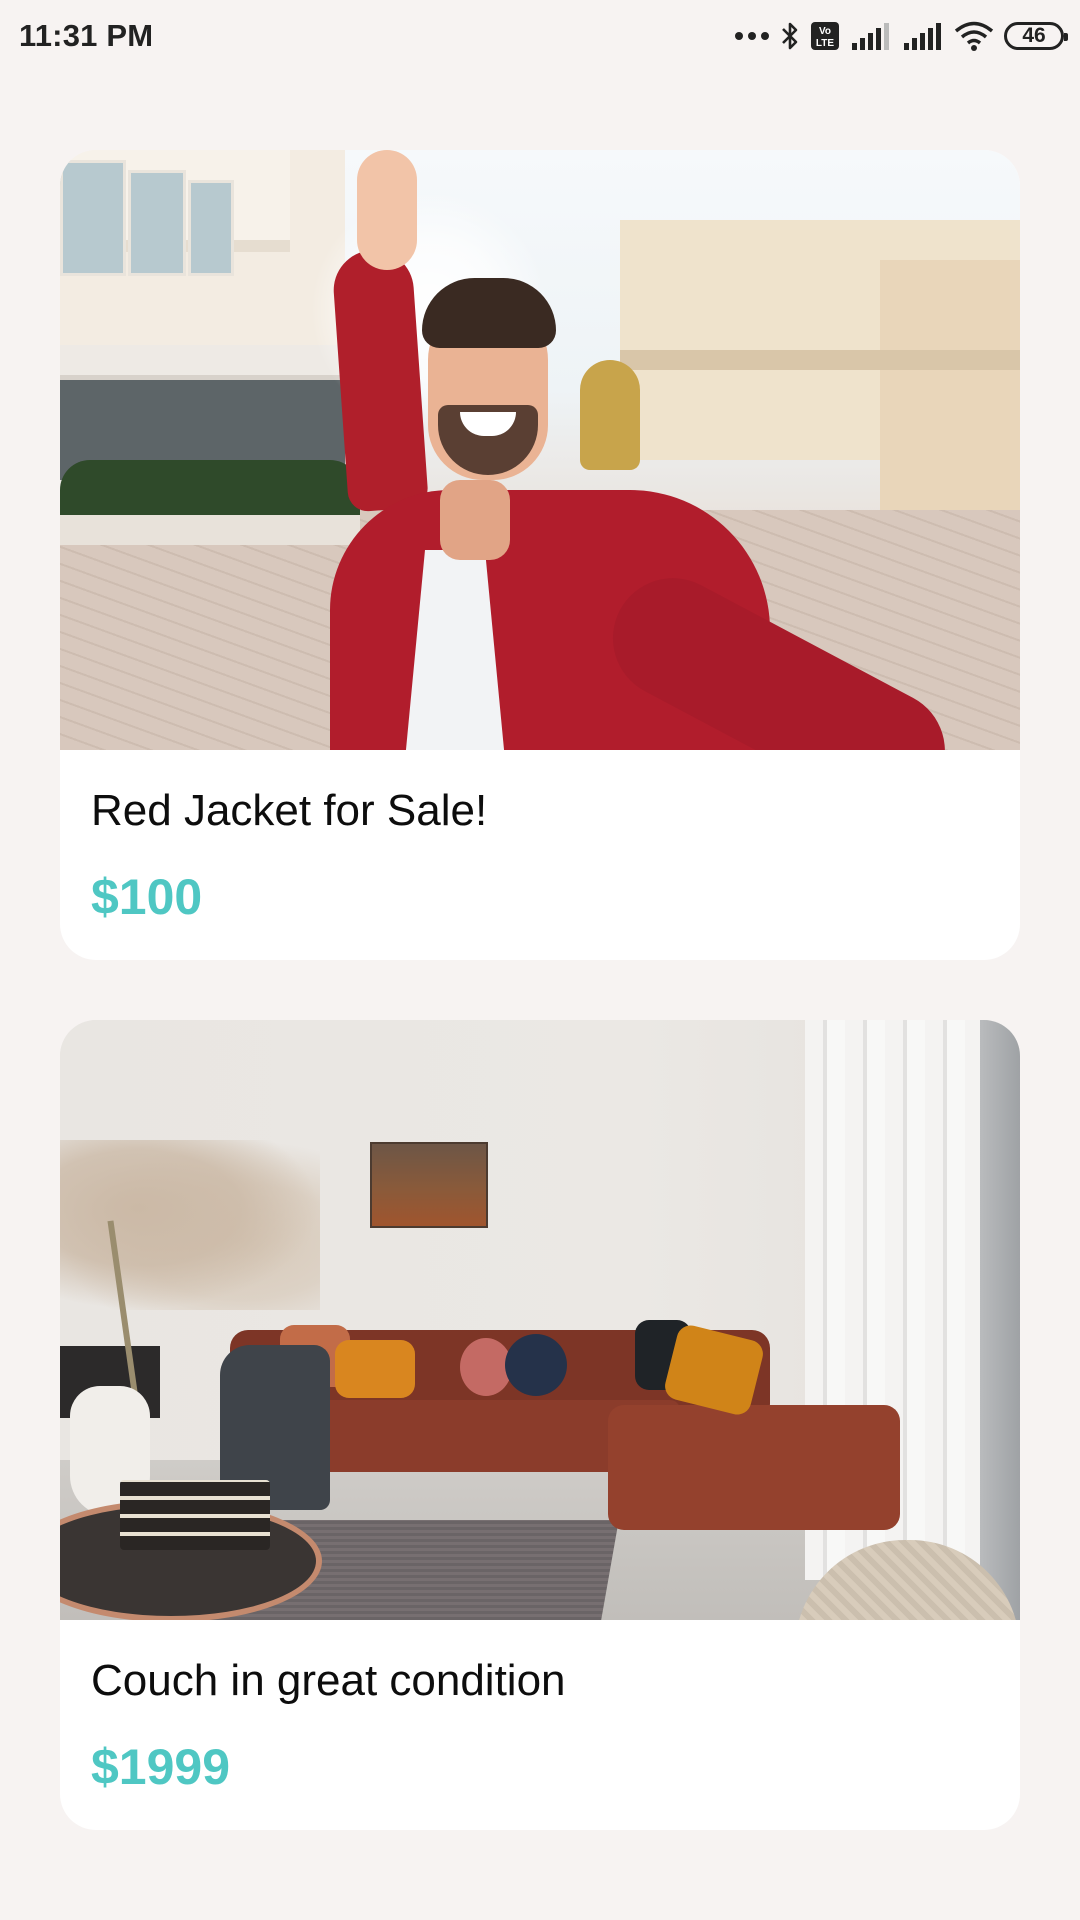  What do you see at coordinates (901, 36) in the screenshot?
I see `status-icons: Vo LTE 46` at bounding box center [901, 36].